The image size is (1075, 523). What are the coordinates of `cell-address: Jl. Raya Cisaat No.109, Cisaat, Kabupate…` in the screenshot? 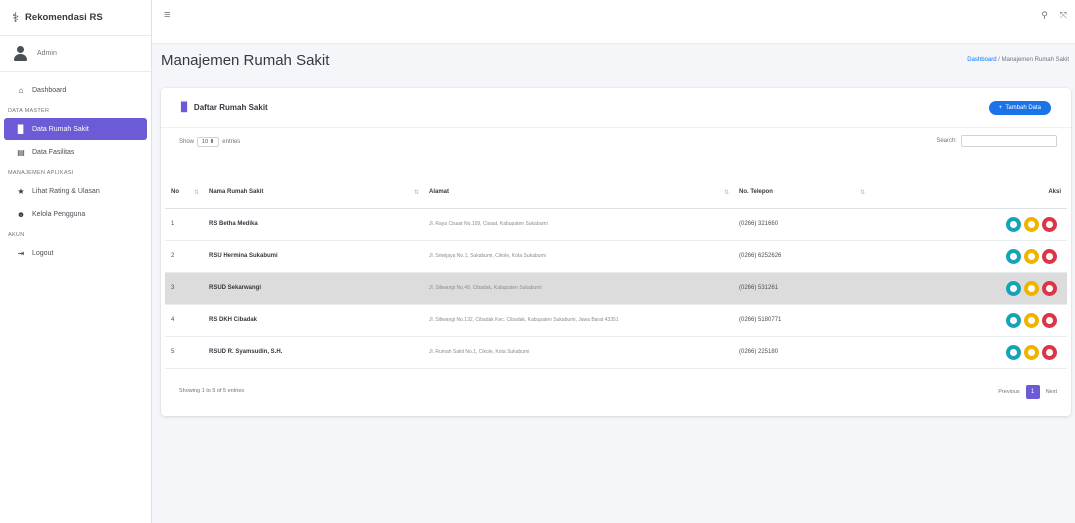 It's located at (578, 224).